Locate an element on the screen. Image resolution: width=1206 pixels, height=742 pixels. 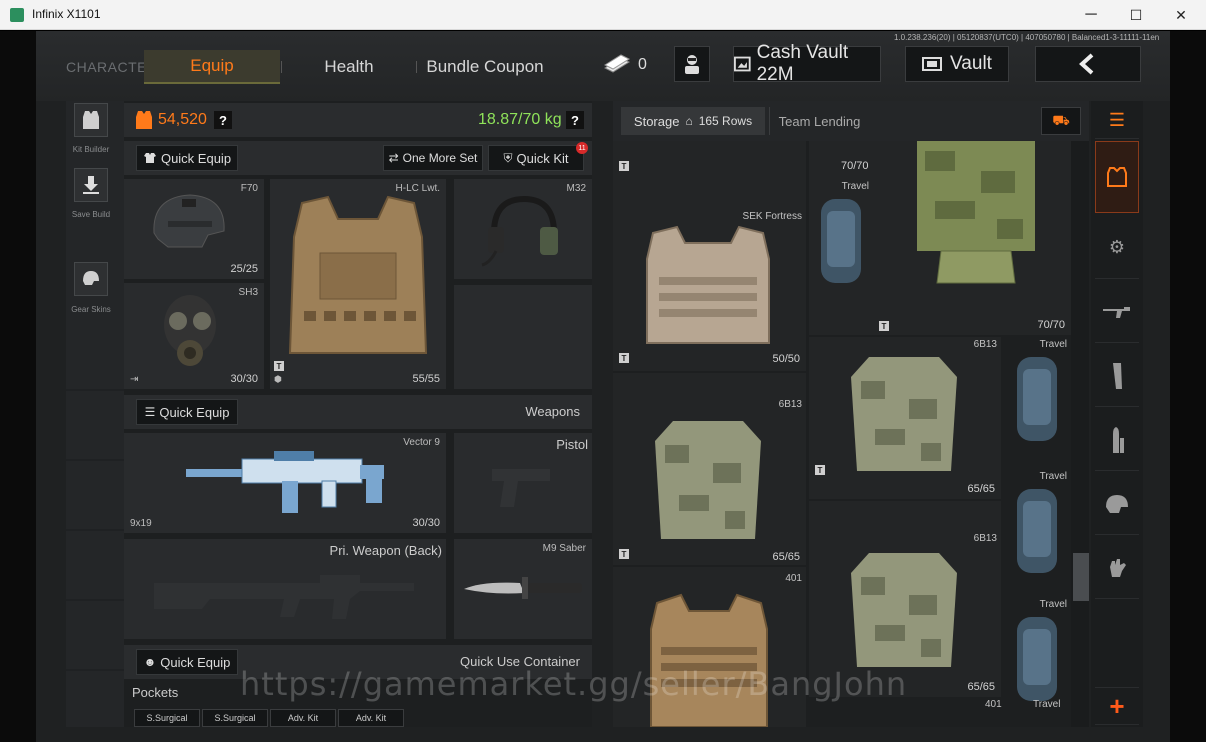
quick-kit-label: Quick Kit is located at coordinates (542, 158).